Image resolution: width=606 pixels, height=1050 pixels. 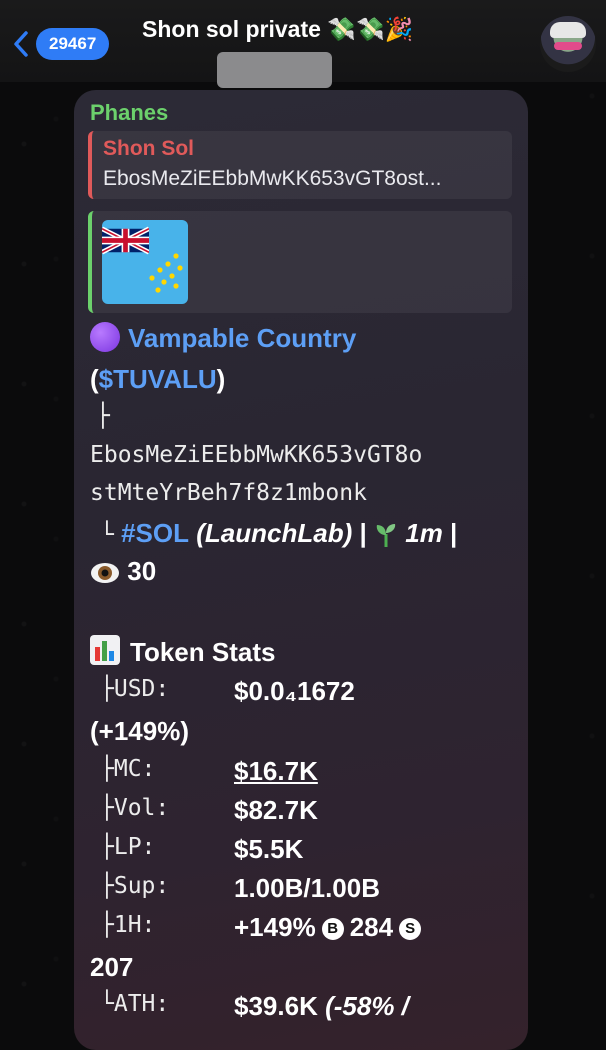 I want to click on ath-change: (-58% /, so click(x=367, y=1006).